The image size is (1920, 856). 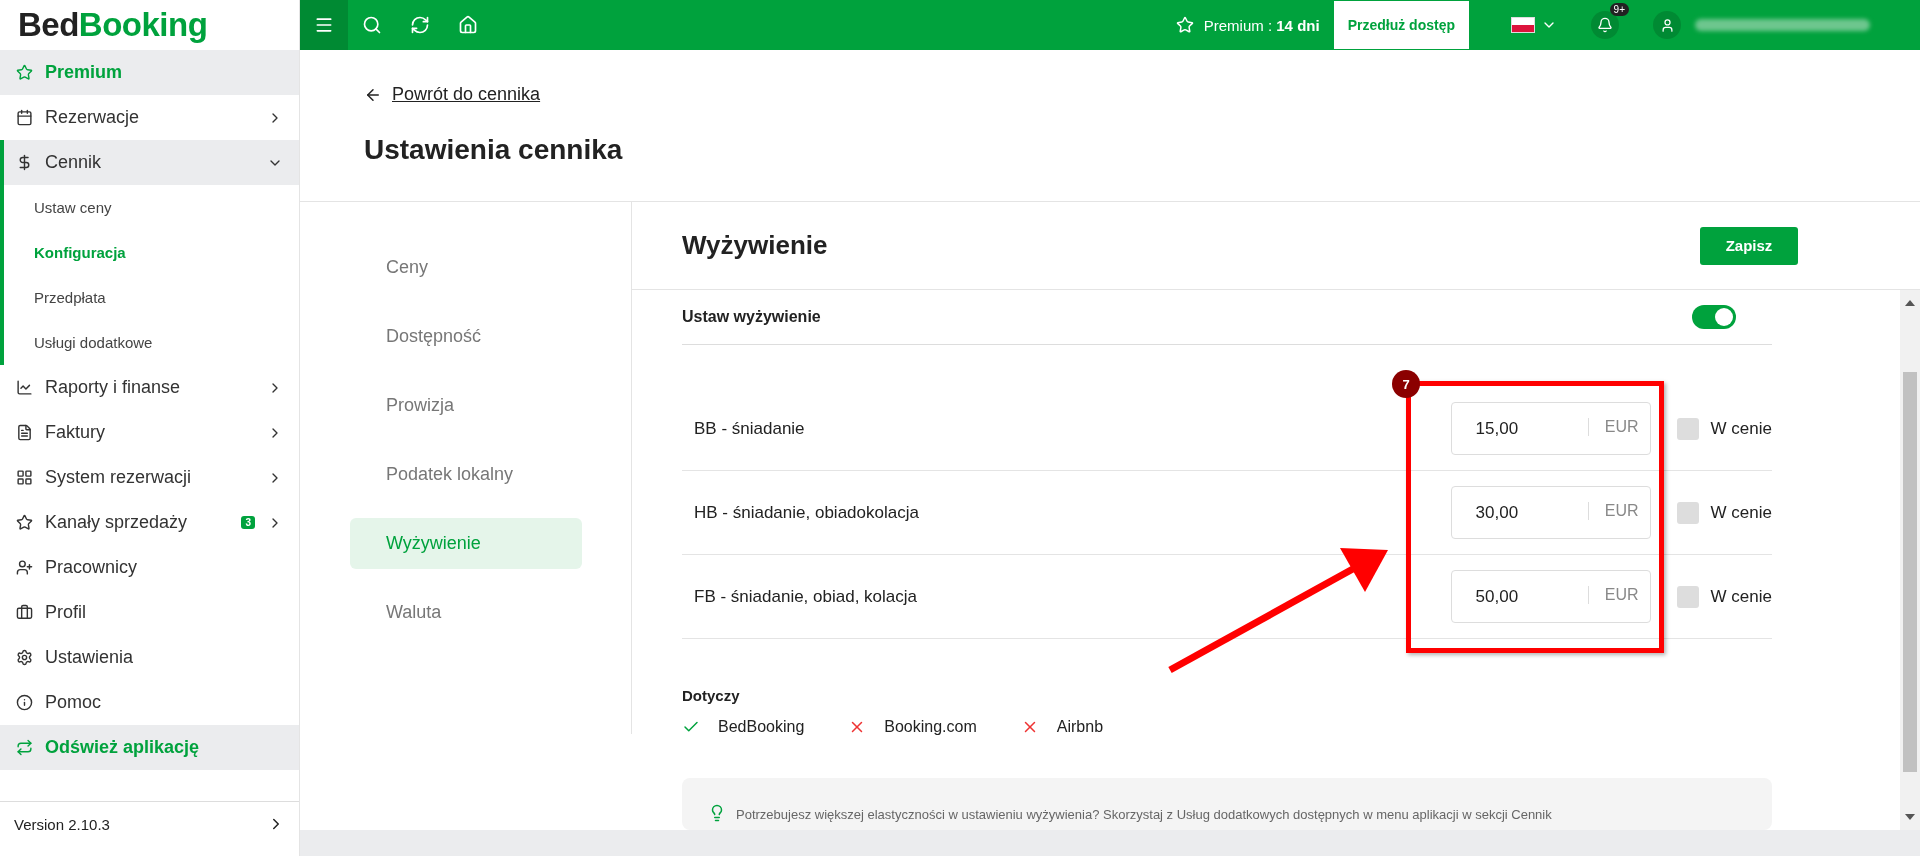 I want to click on user-avatar, so click(x=1667, y=25).